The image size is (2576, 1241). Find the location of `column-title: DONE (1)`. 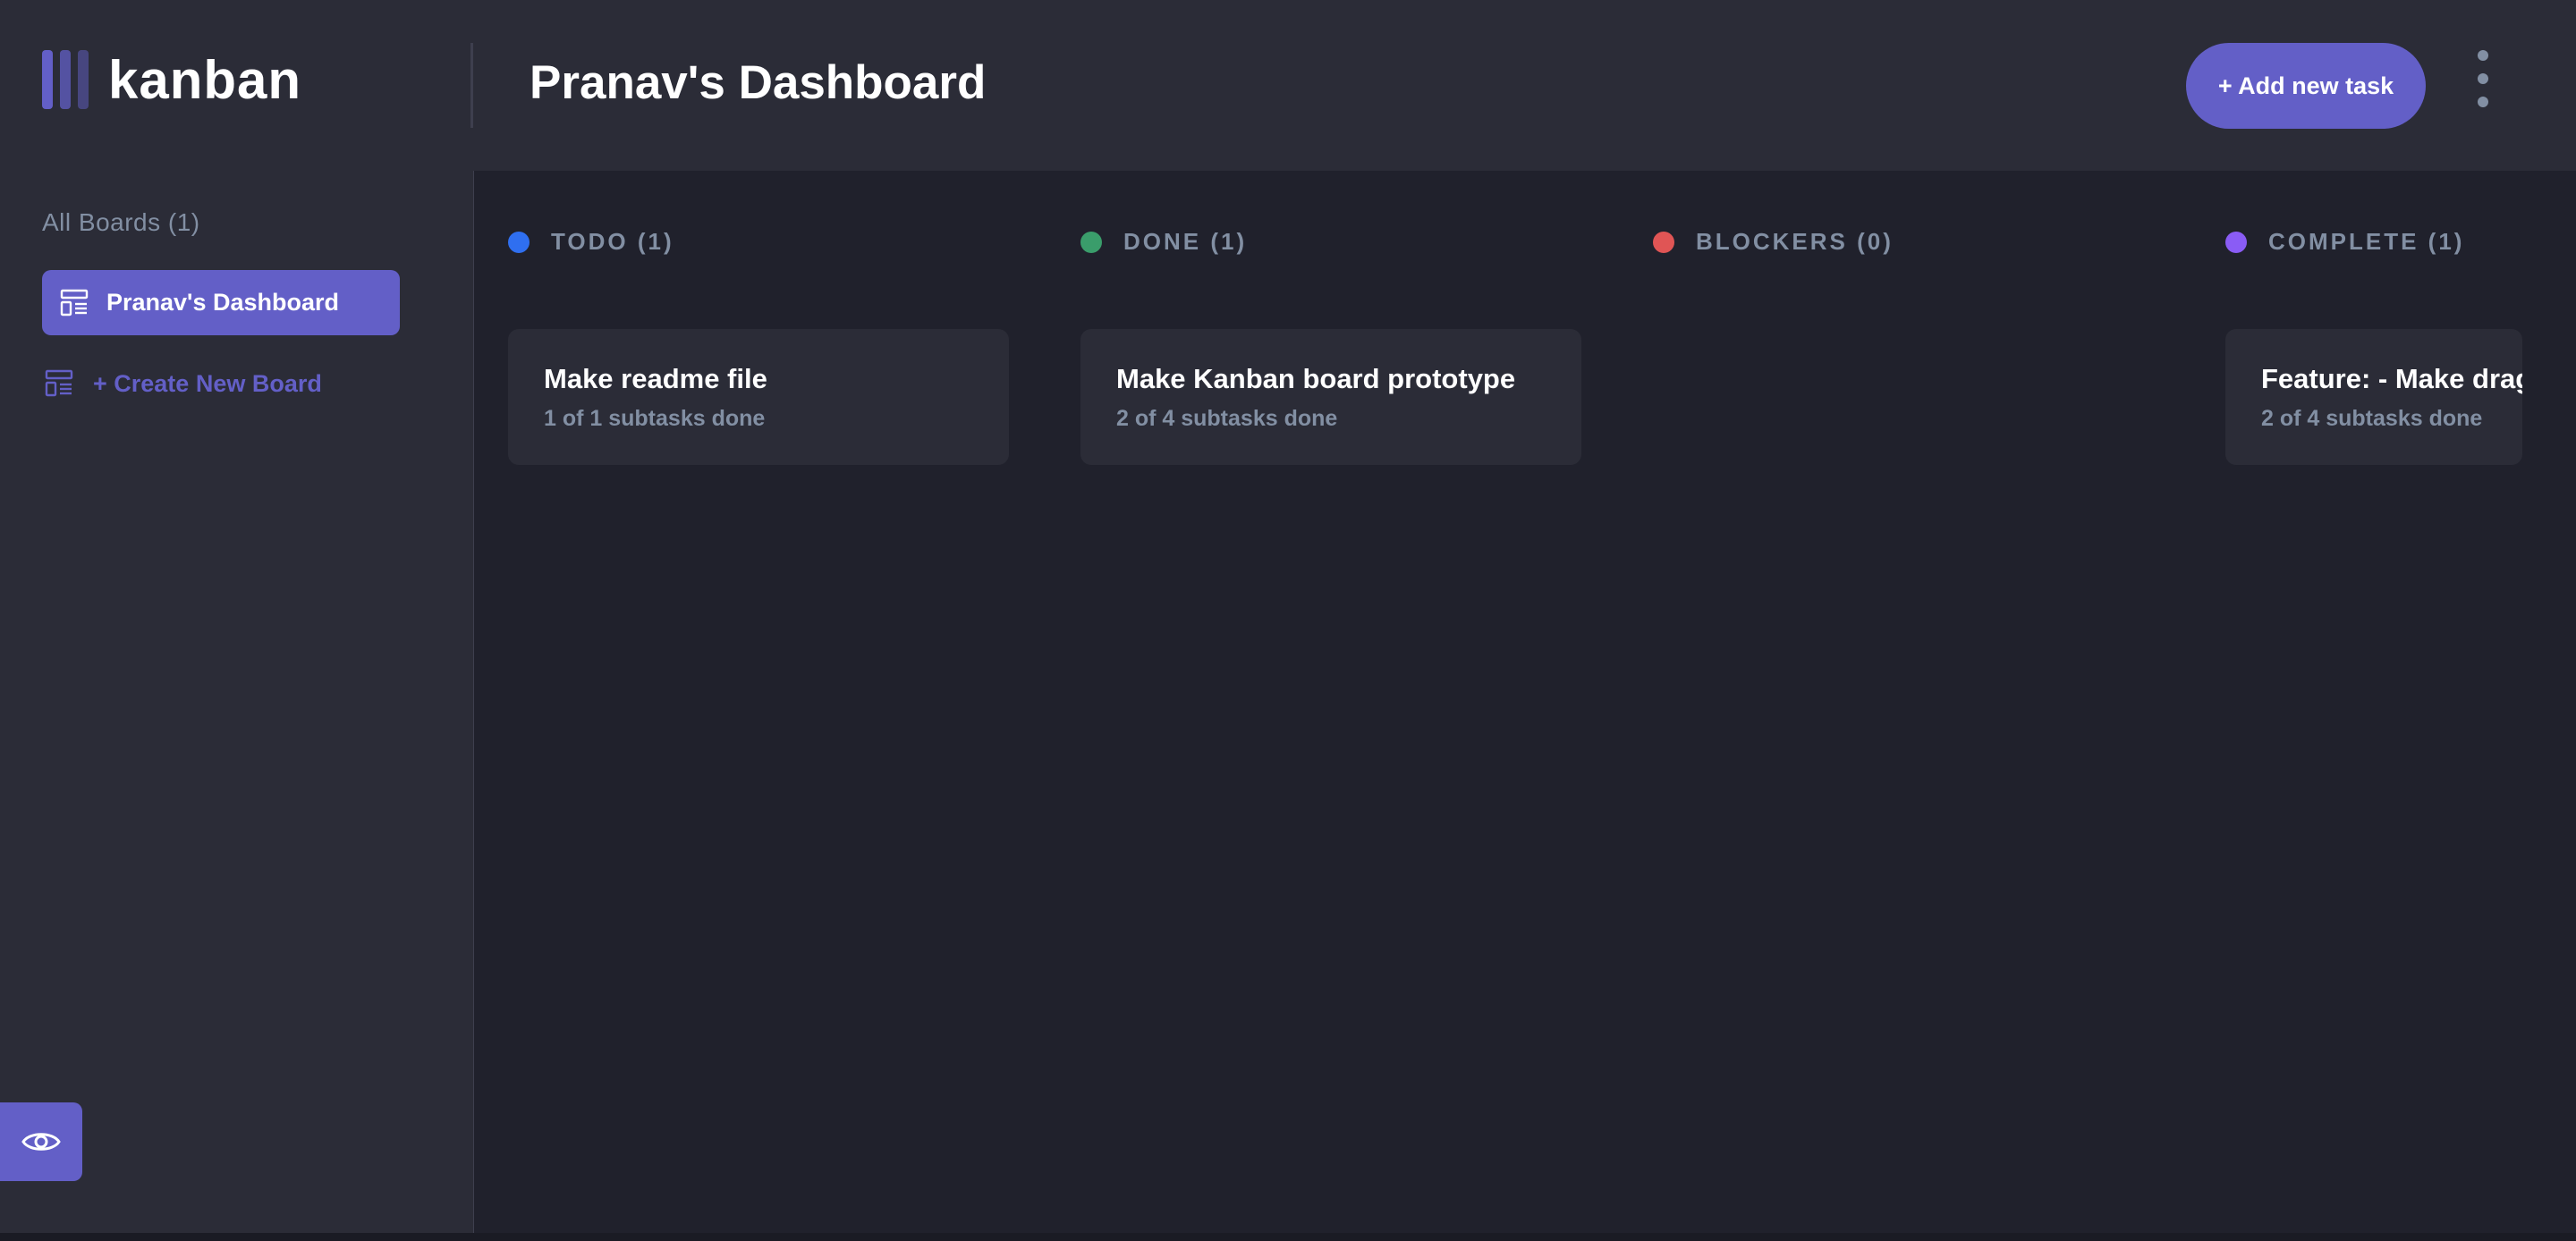

column-title: DONE (1) is located at coordinates (1185, 242).